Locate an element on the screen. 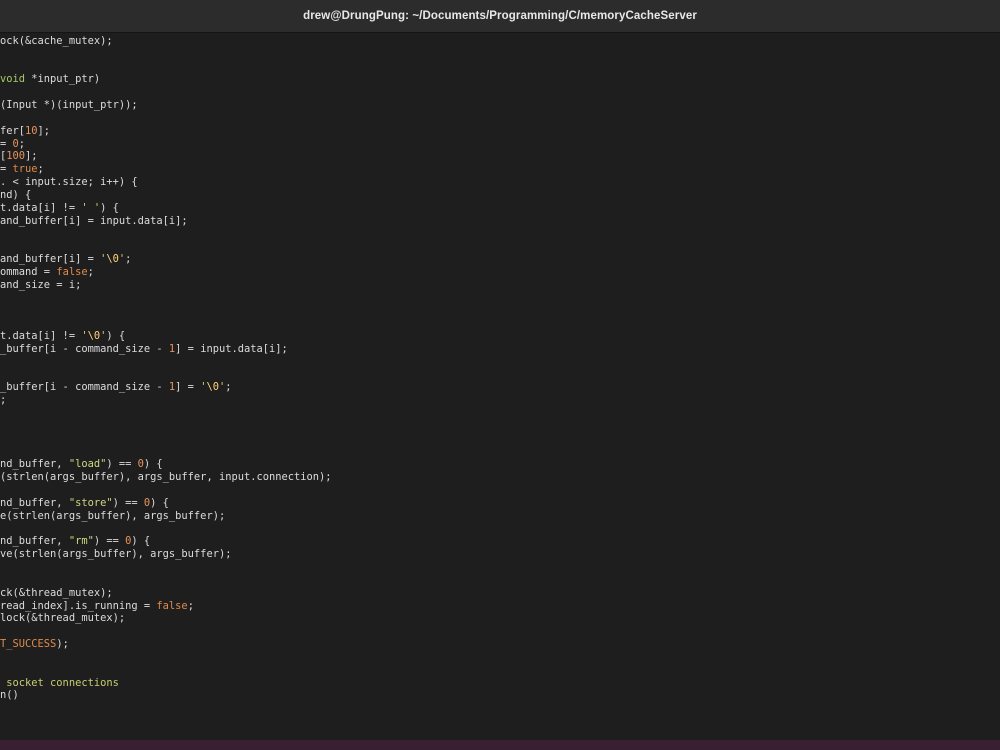 This screenshot has height=750, width=1000. code-line: . < input.size; i++) { is located at coordinates (69, 182).